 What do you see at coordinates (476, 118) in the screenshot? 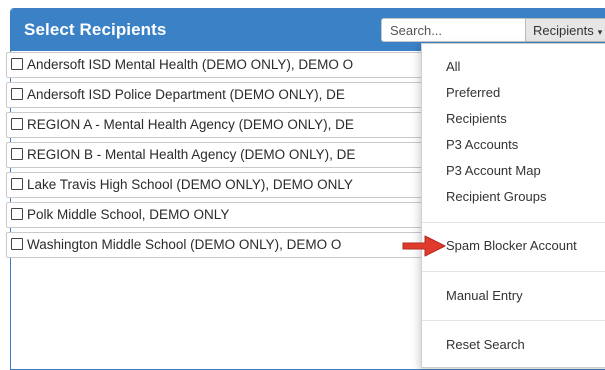
I see `menu-item-recipients: Recipients` at bounding box center [476, 118].